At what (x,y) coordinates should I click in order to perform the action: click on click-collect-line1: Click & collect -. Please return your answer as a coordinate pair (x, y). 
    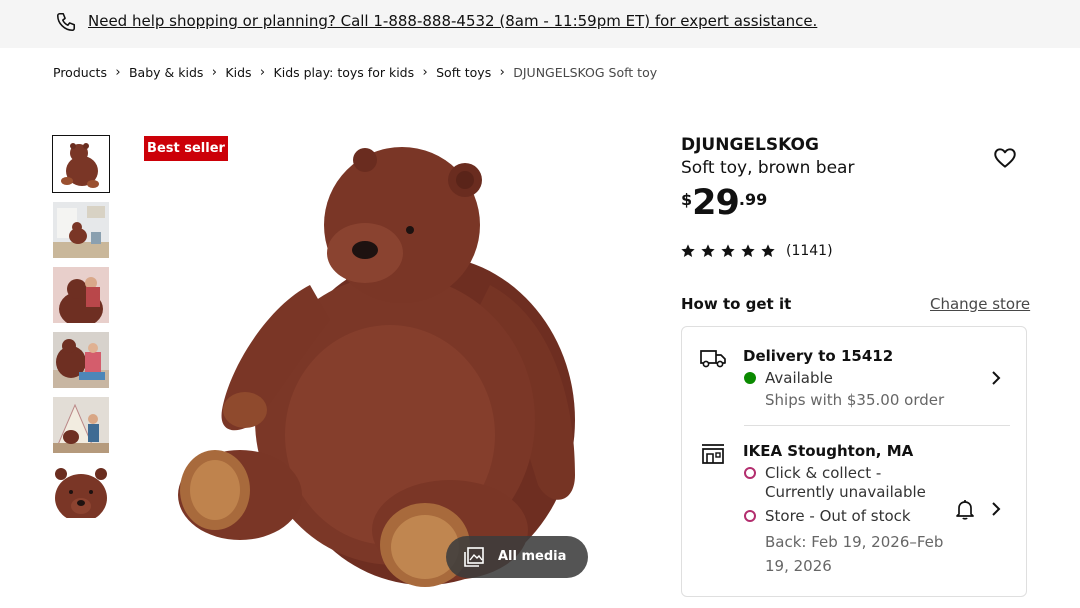
    Looking at the image, I should click on (823, 473).